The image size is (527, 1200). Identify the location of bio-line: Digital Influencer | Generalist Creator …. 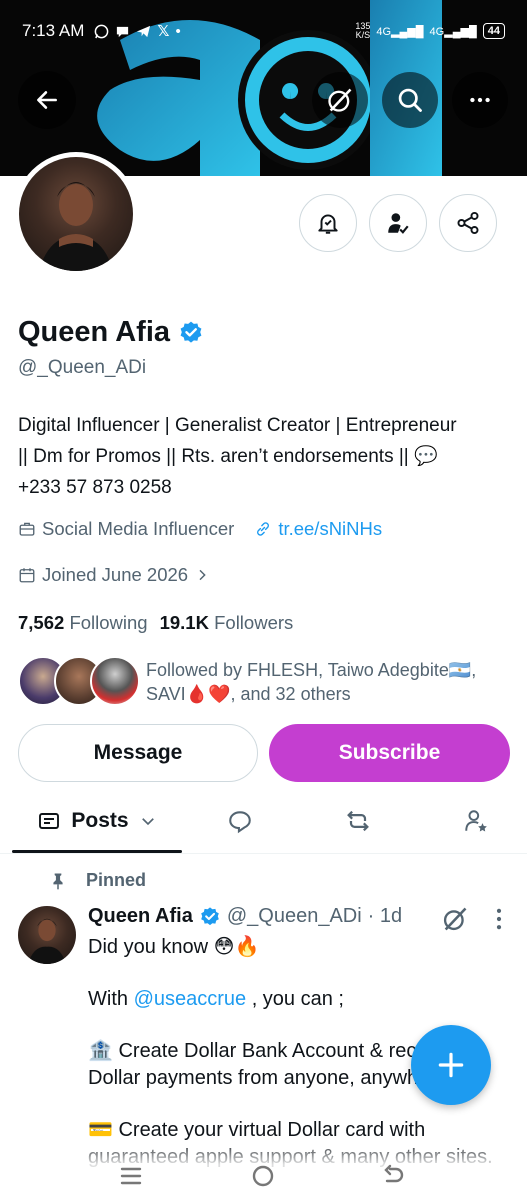
(237, 425).